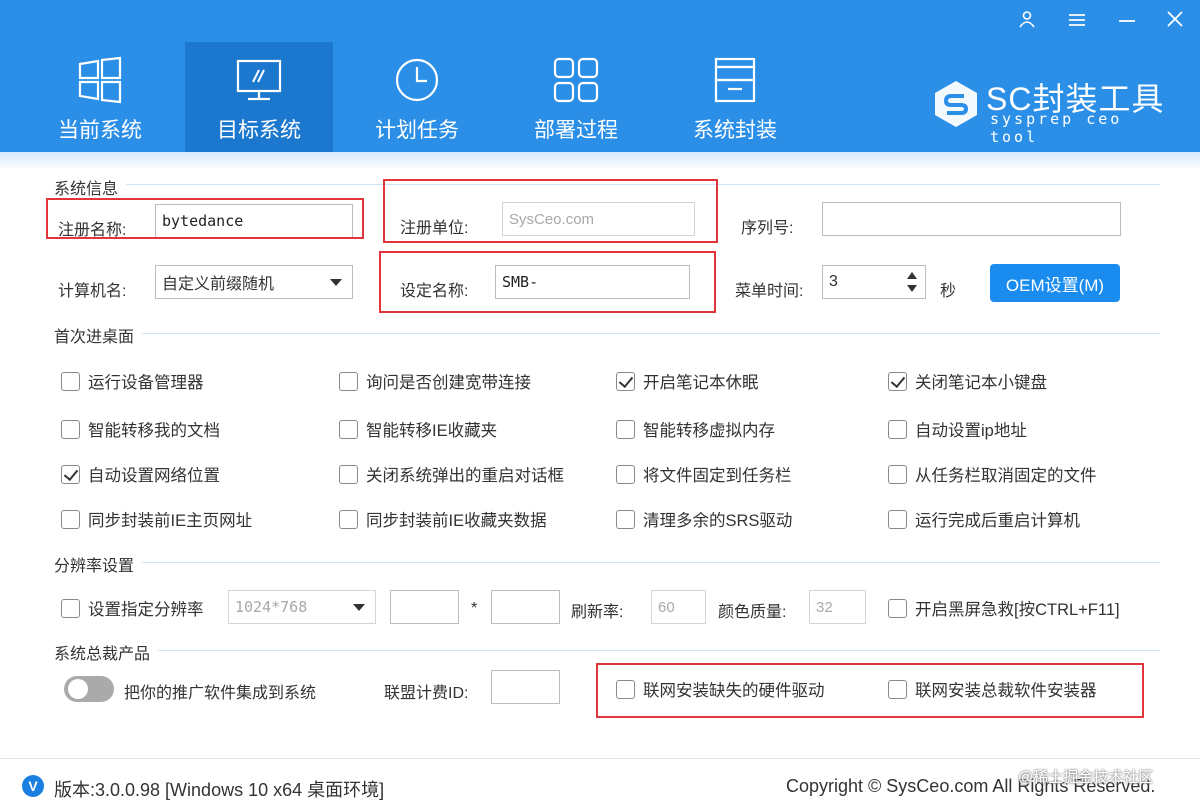  What do you see at coordinates (576, 80) in the screenshot?
I see `grid-icon` at bounding box center [576, 80].